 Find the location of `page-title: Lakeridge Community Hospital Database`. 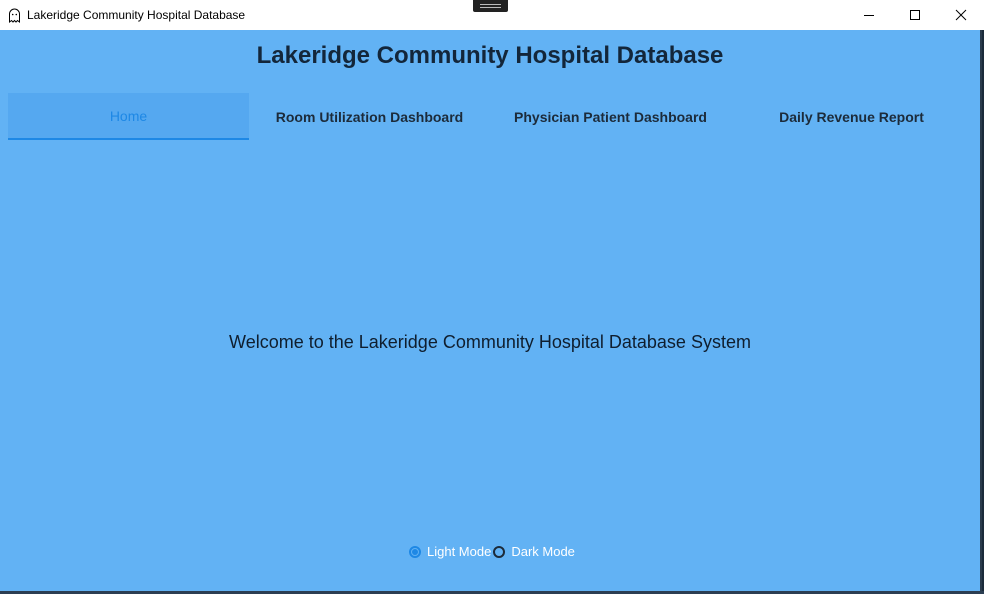

page-title: Lakeridge Community Hospital Database is located at coordinates (490, 55).